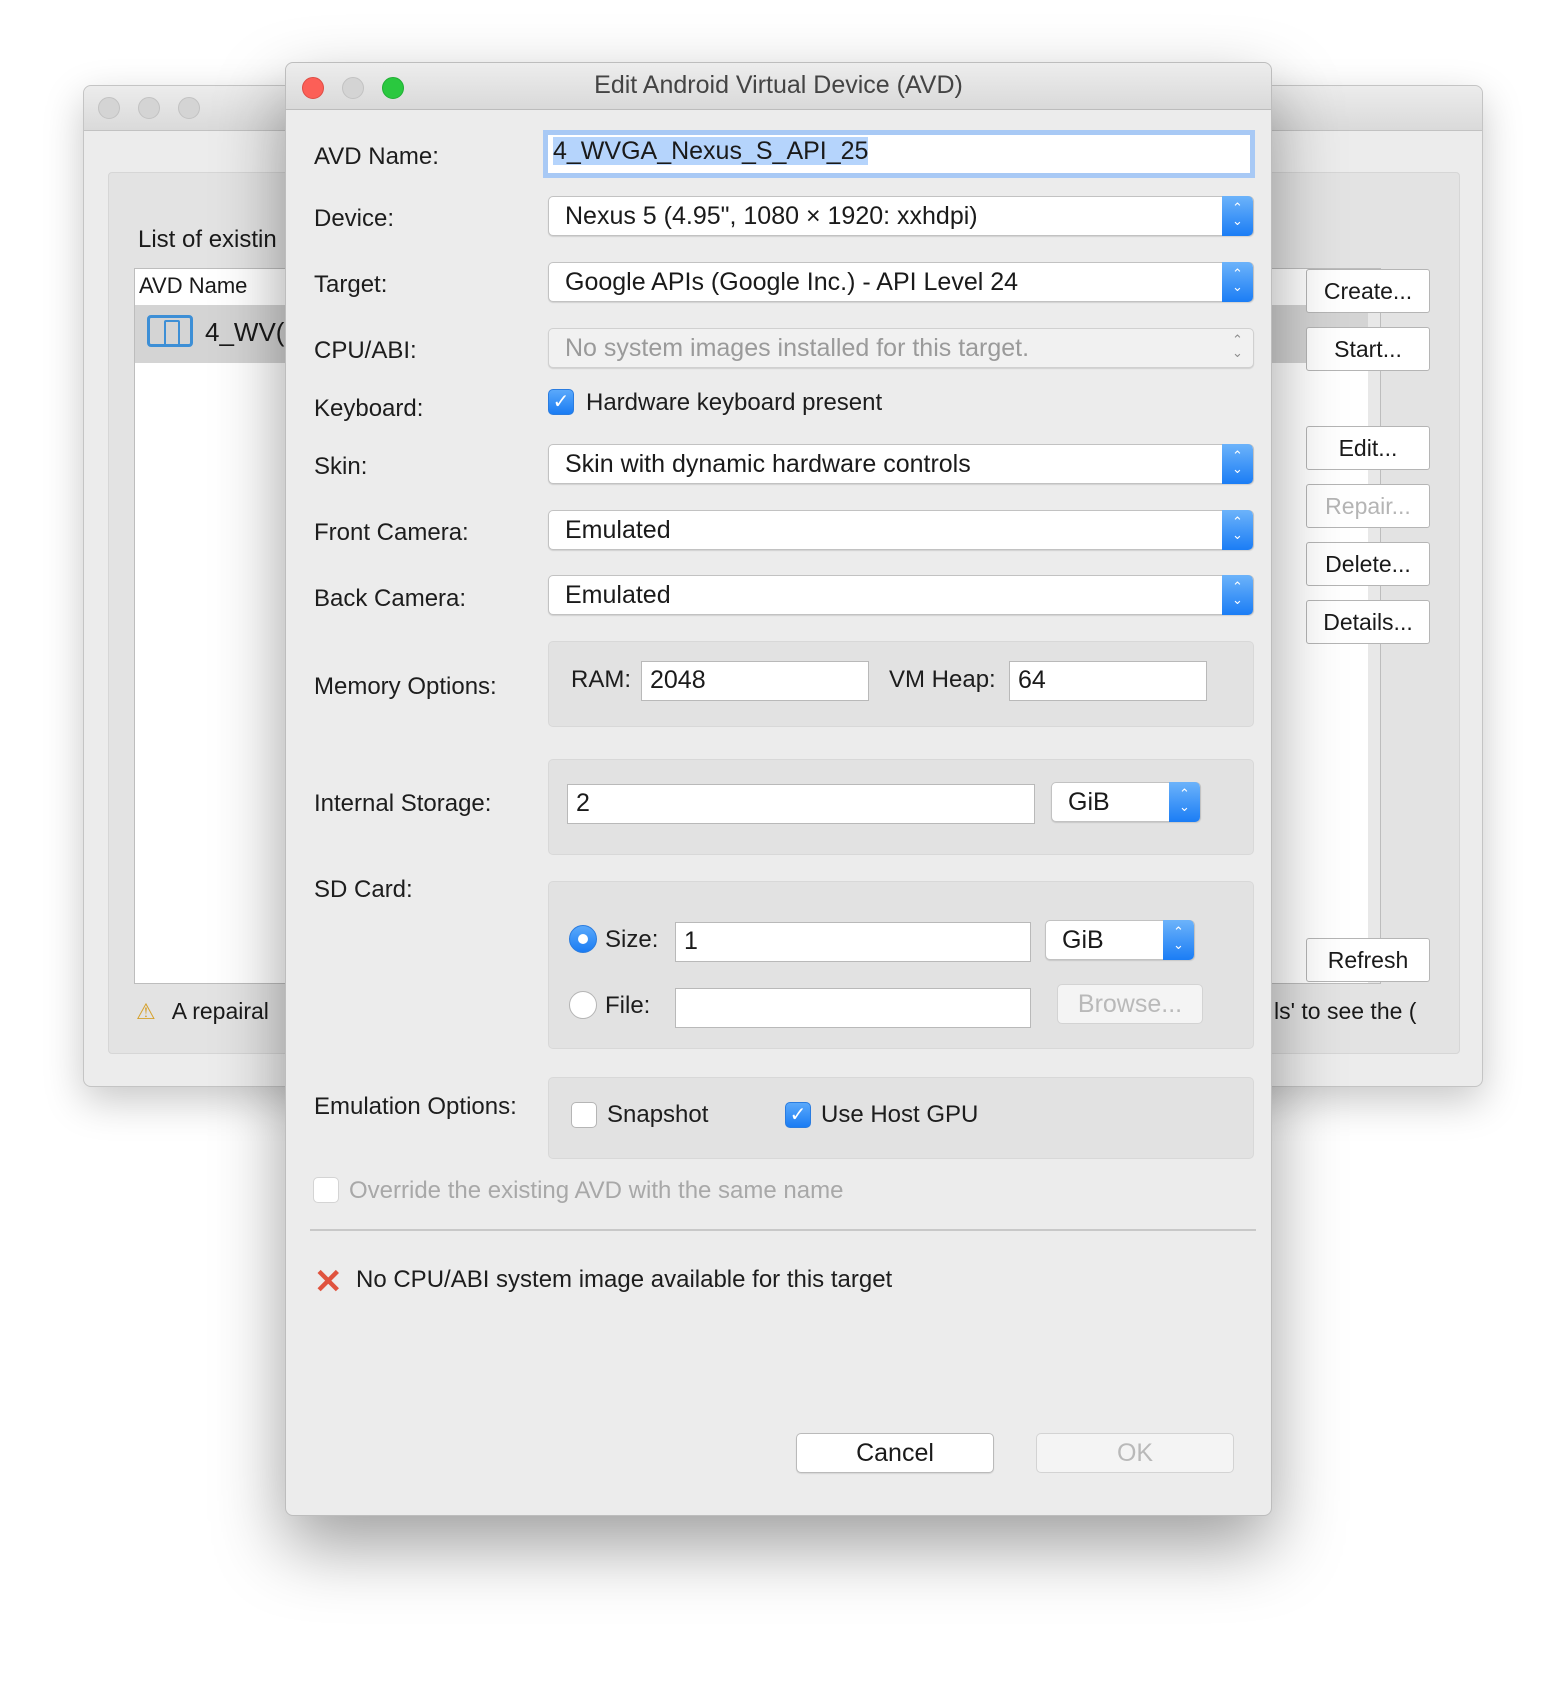 Image resolution: width=1568 pixels, height=1686 pixels. I want to click on emulation-options-group: Snapshot ✓ Use Host GPU, so click(901, 1118).